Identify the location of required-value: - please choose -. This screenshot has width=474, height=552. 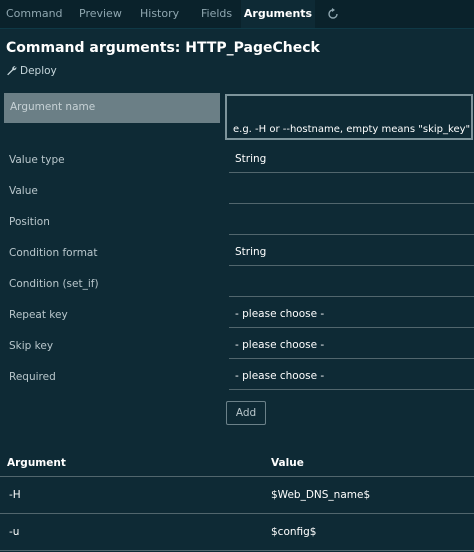
(280, 376).